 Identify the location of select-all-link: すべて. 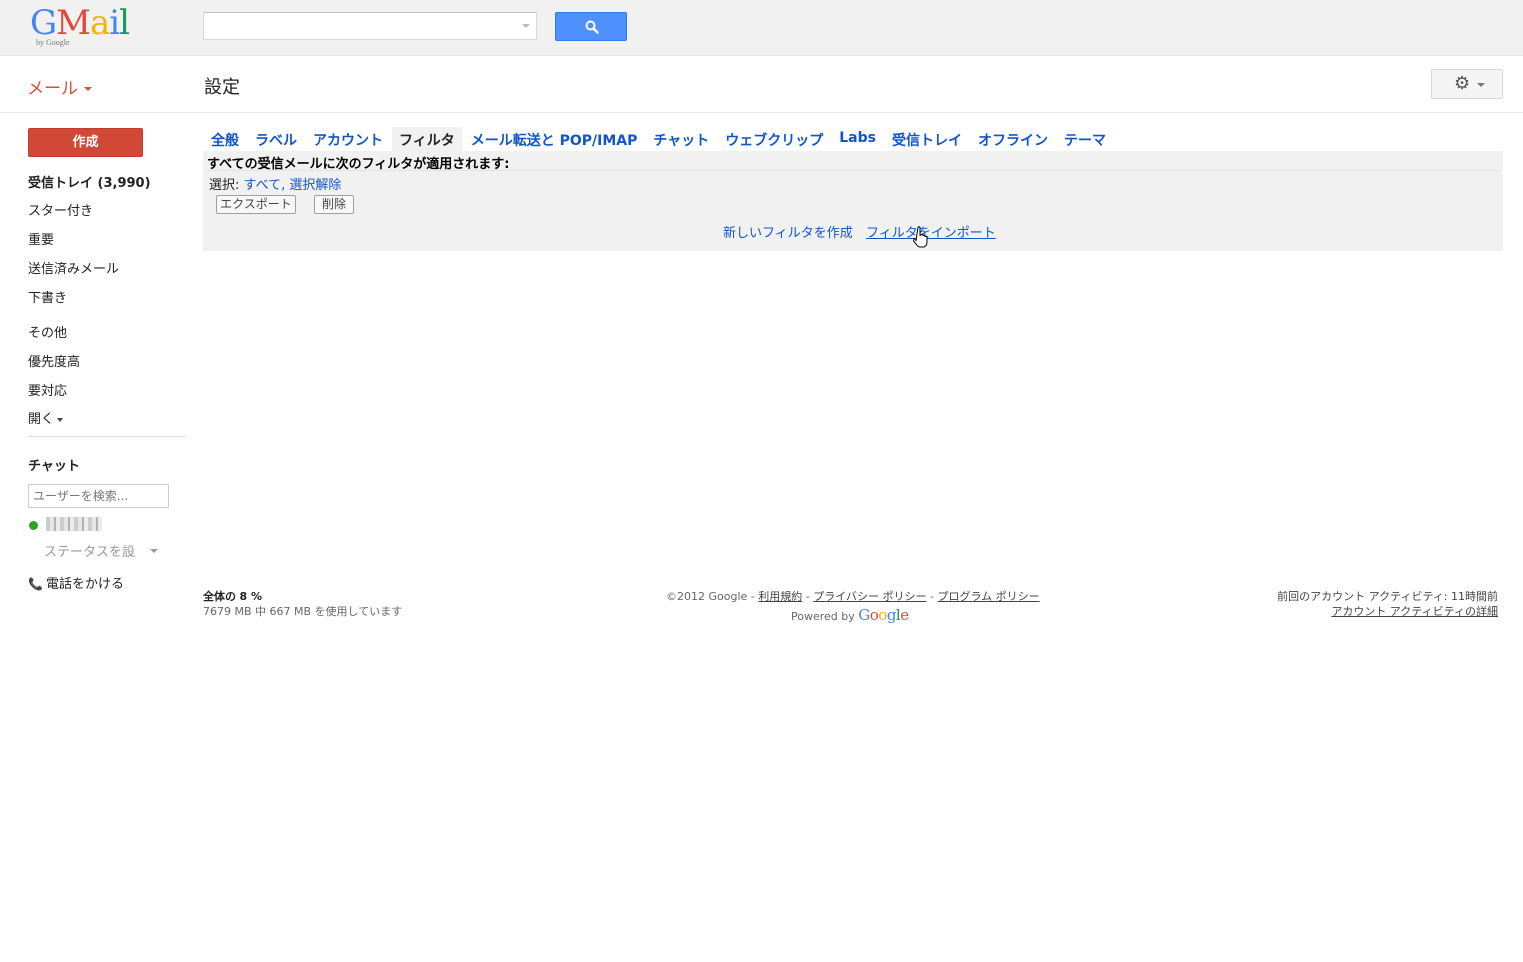
(263, 185).